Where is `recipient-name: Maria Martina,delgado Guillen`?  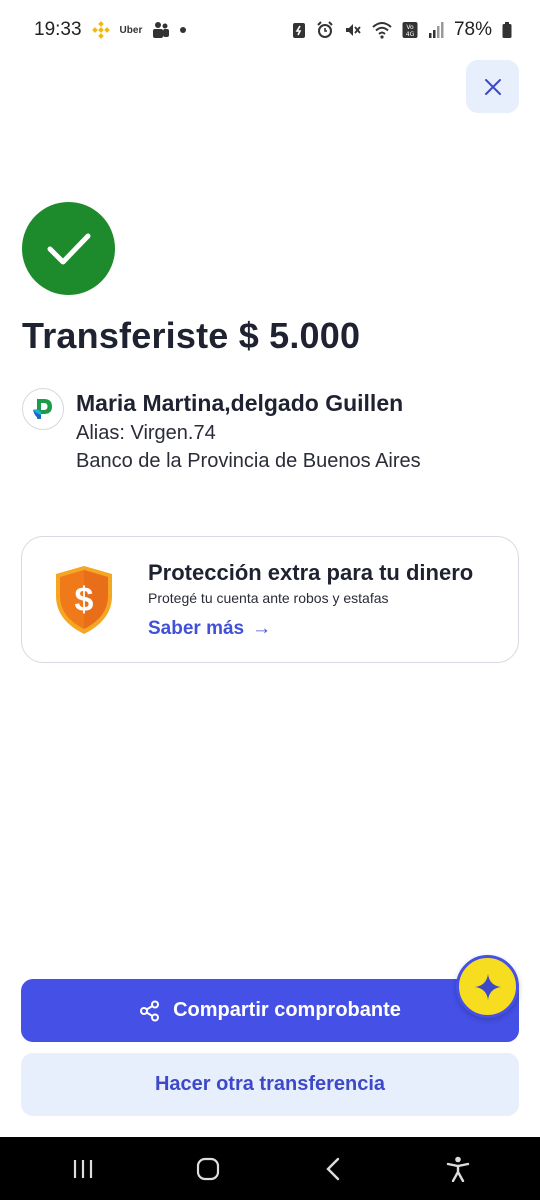 recipient-name: Maria Martina,delgado Guillen is located at coordinates (240, 403).